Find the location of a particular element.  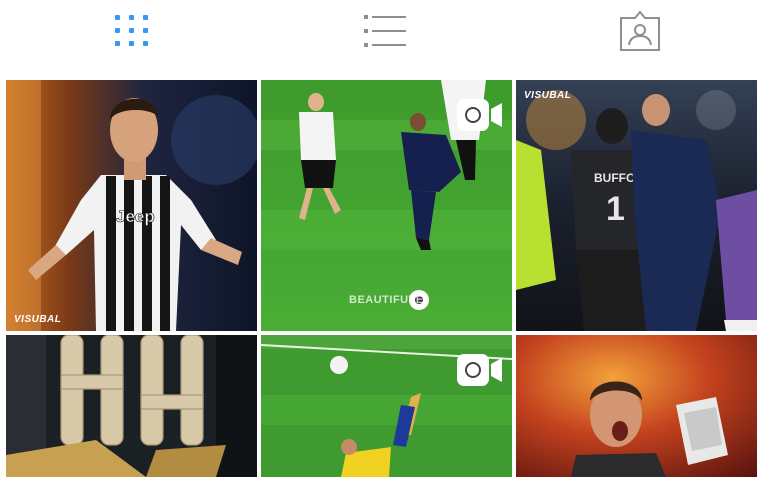

list-icon is located at coordinates (385, 31).